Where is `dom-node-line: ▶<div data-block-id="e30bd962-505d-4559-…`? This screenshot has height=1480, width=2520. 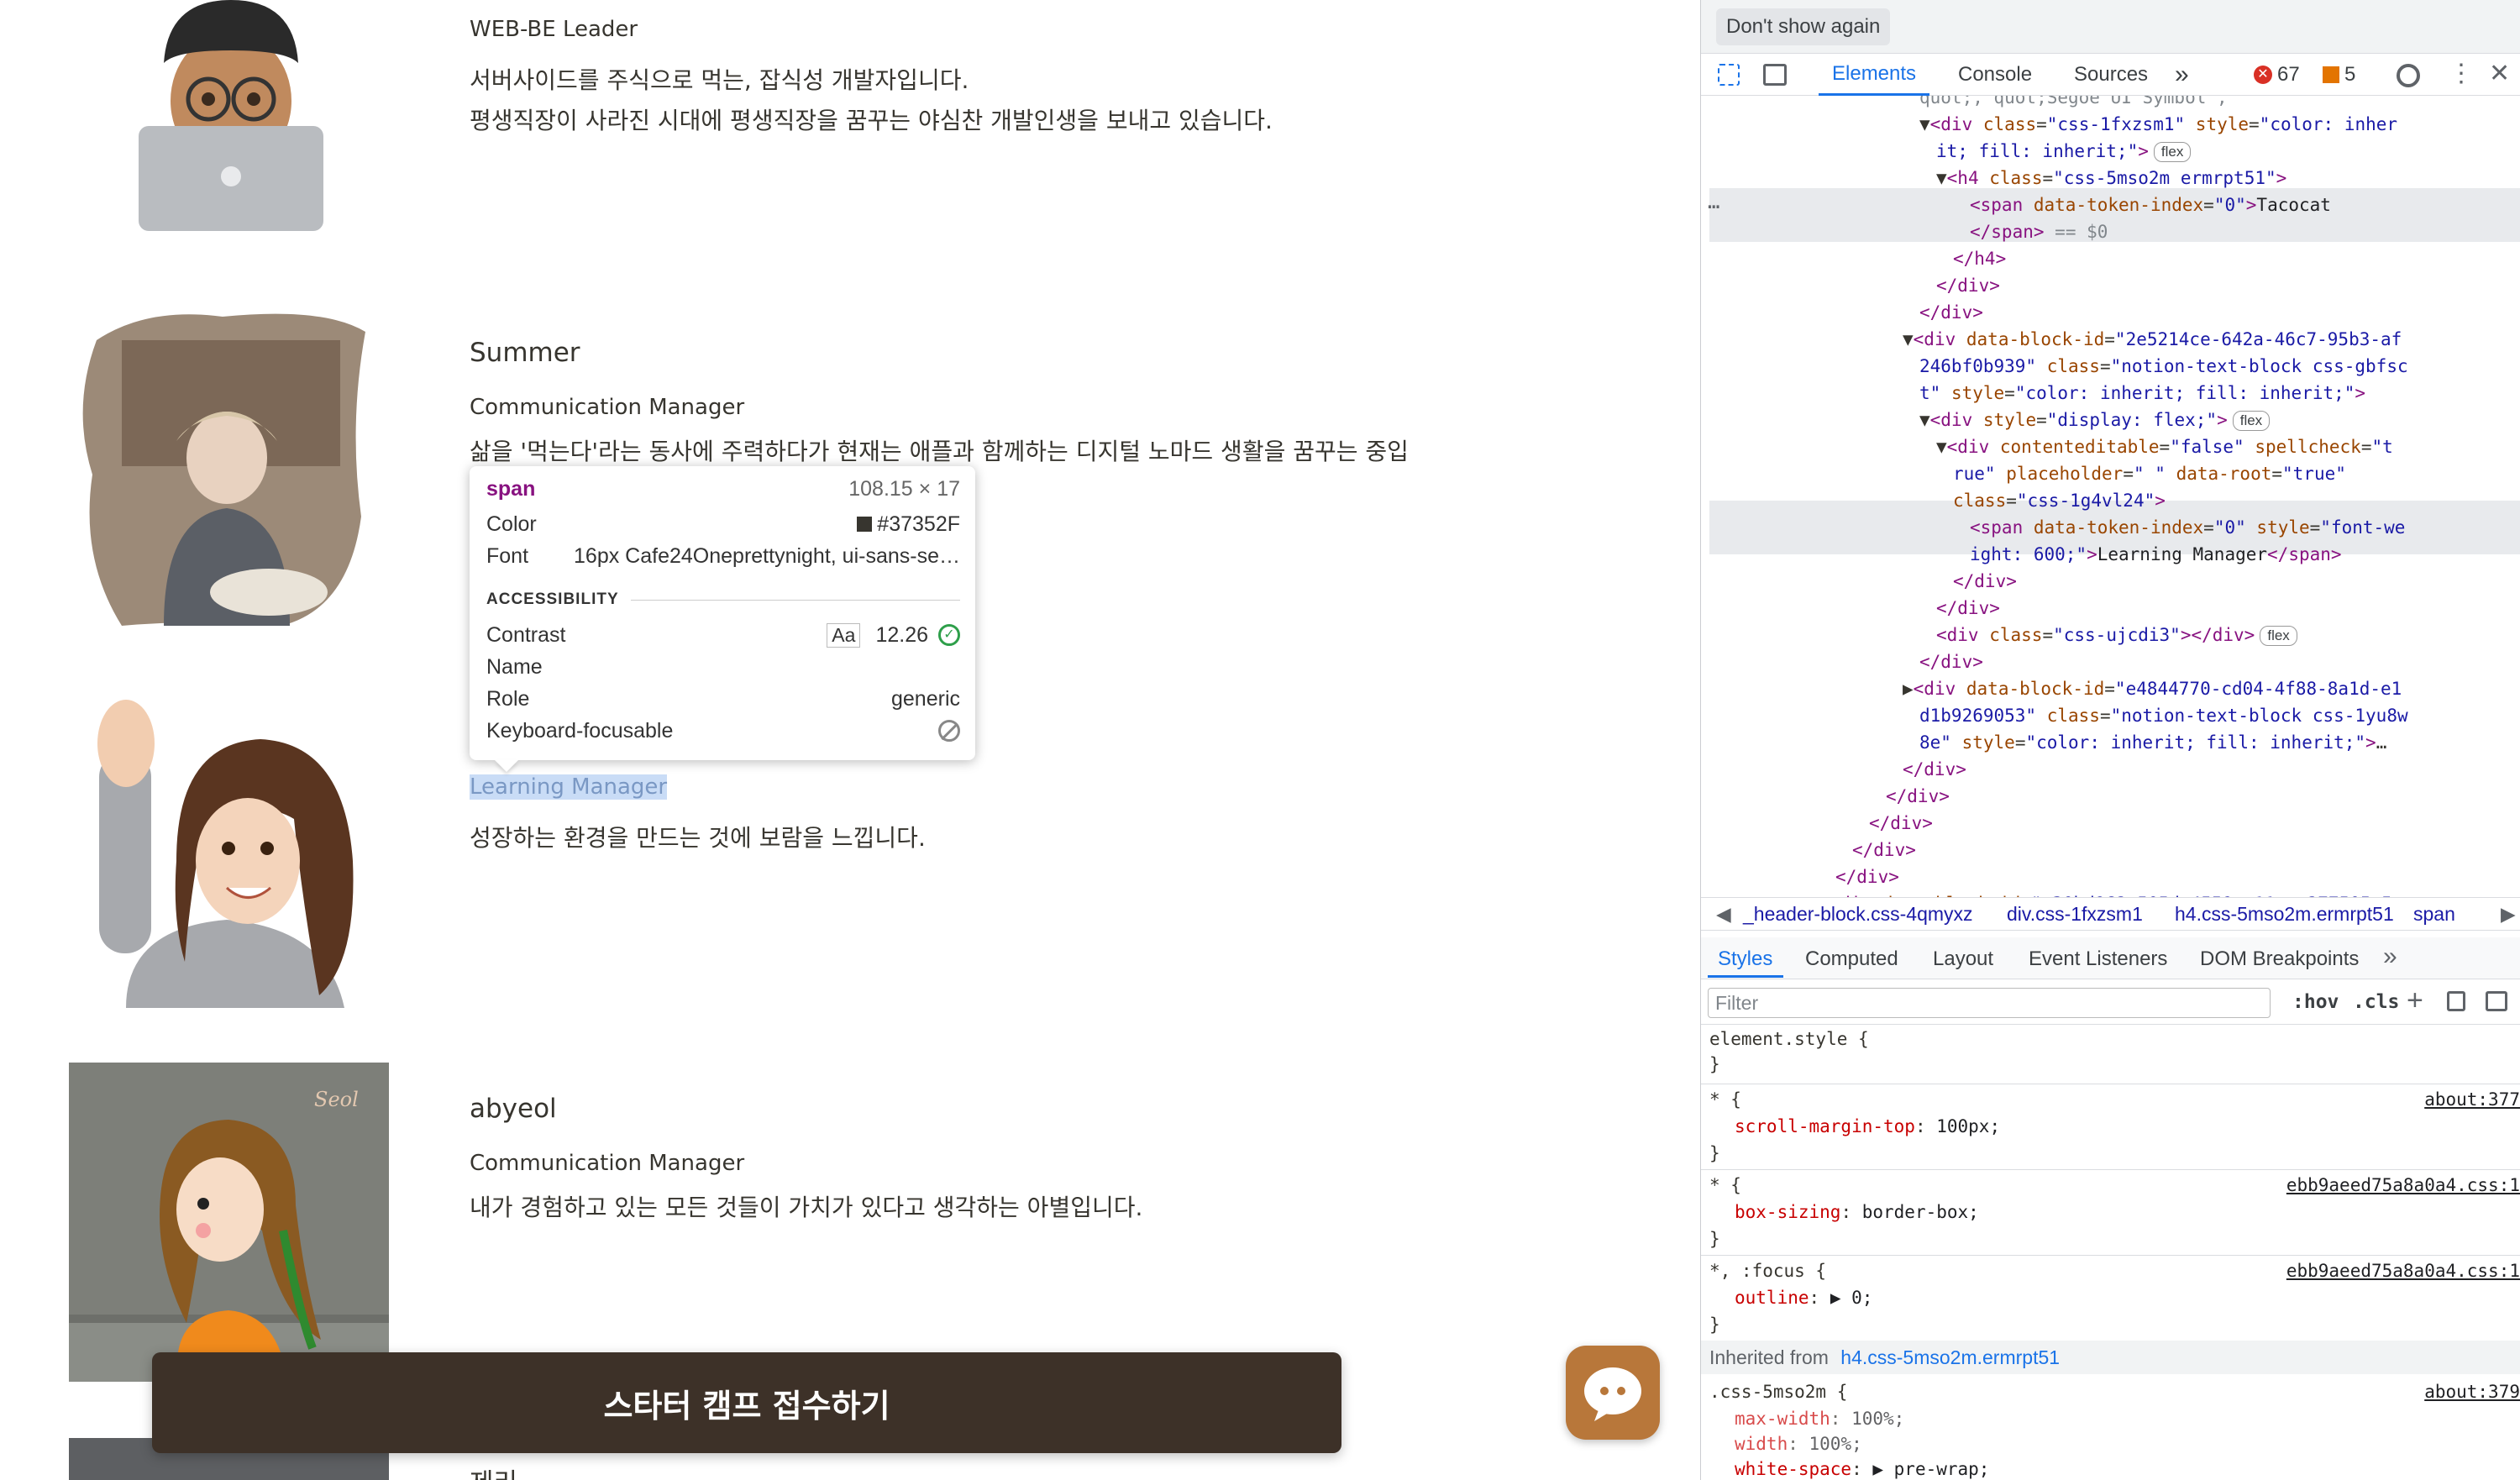 dom-node-line: ▶<div data-block-id="e30bd962-505d-4559-… is located at coordinates (2105, 893).